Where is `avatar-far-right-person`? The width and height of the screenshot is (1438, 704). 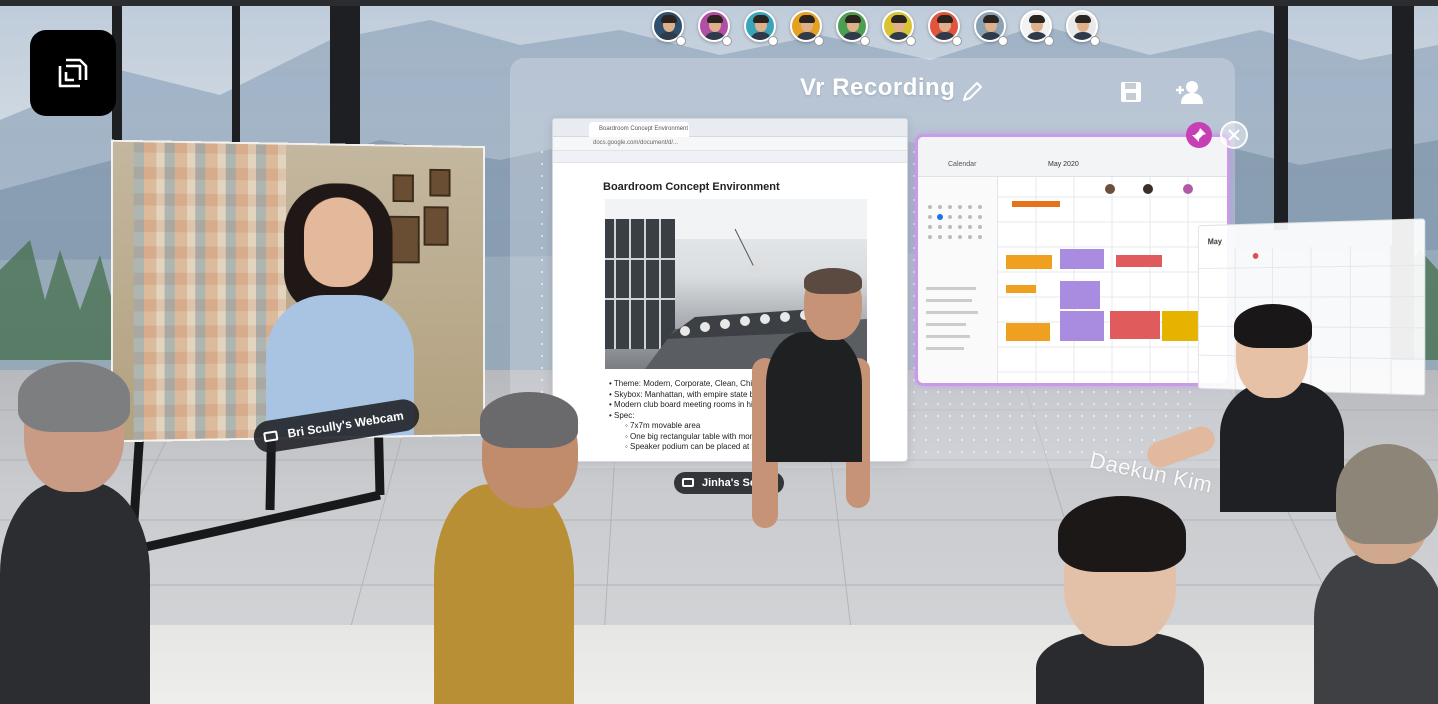 avatar-far-right-person is located at coordinates (1369, 574).